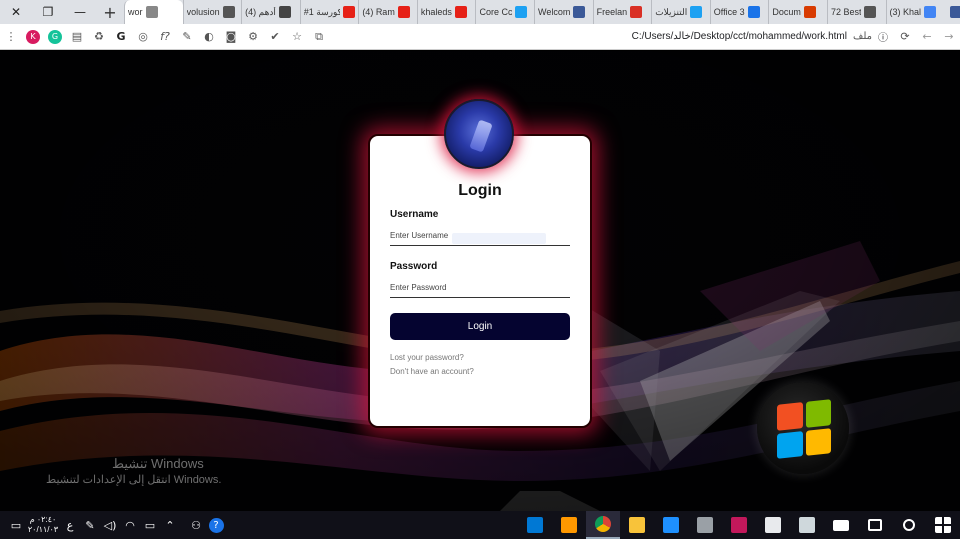 The width and height of the screenshot is (960, 539). I want to click on tab-12: 72 Best, so click(856, 12).